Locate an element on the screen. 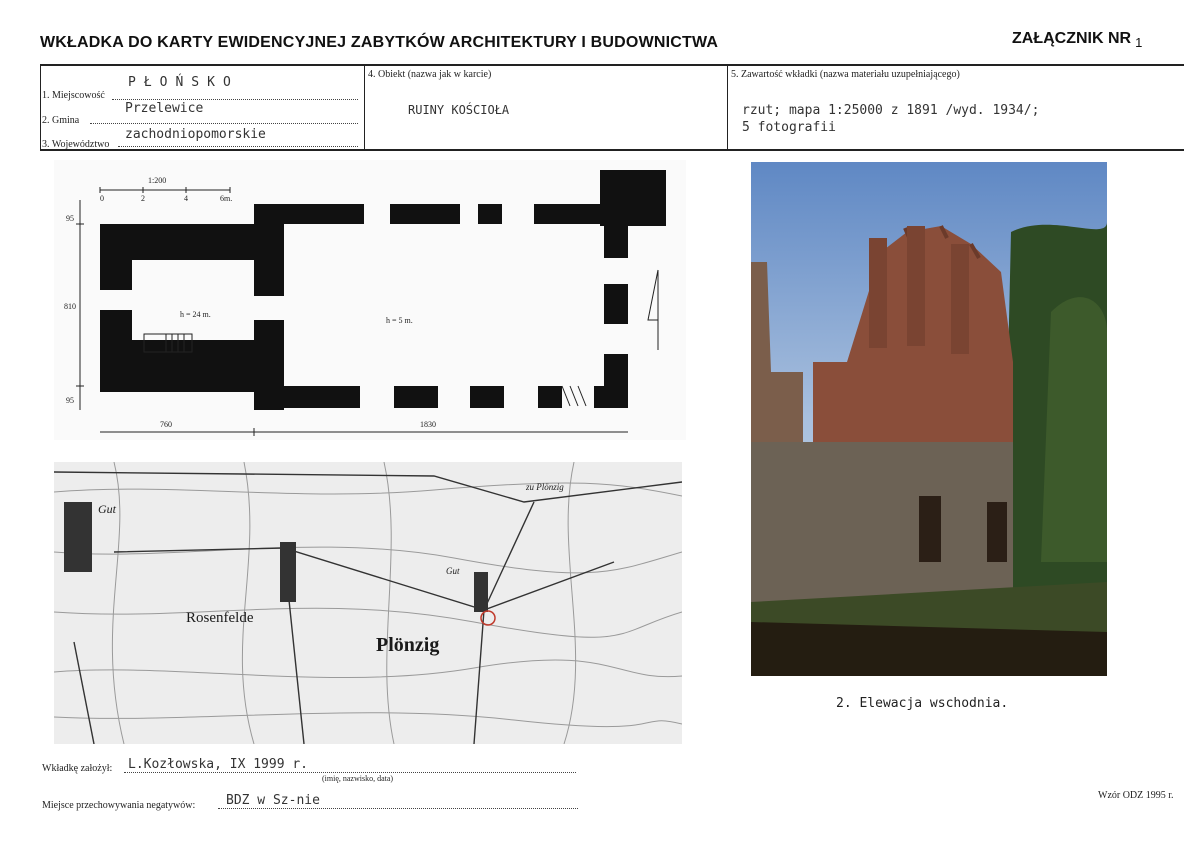 The height and width of the screenshot is (844, 1199). zawartosc-line-2: 5 fotografii is located at coordinates (789, 127).